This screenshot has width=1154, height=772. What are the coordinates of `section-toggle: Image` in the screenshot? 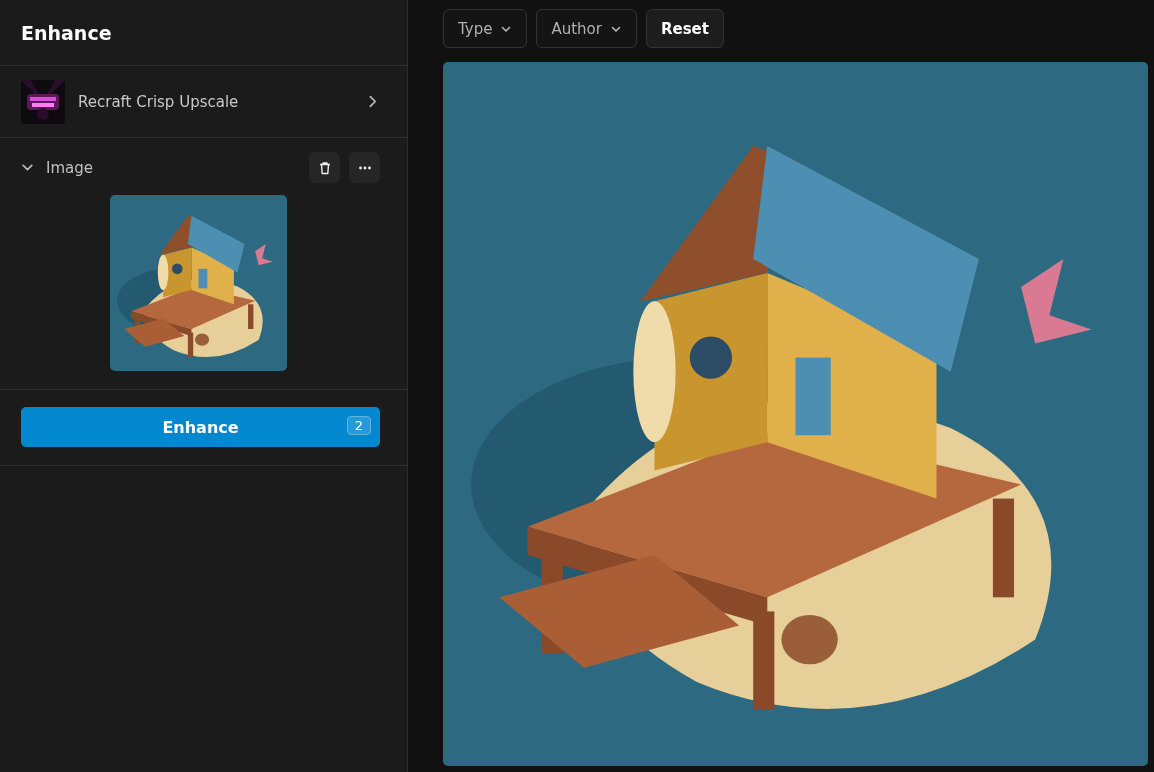 It's located at (57, 167).